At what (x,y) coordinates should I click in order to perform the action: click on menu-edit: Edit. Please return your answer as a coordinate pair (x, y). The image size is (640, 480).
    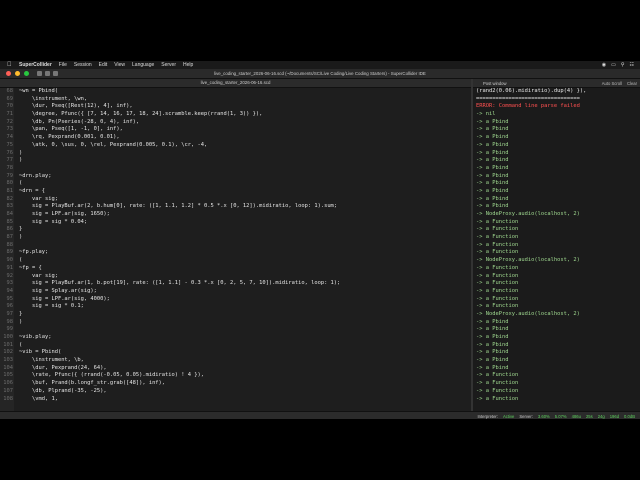
    Looking at the image, I should click on (103, 65).